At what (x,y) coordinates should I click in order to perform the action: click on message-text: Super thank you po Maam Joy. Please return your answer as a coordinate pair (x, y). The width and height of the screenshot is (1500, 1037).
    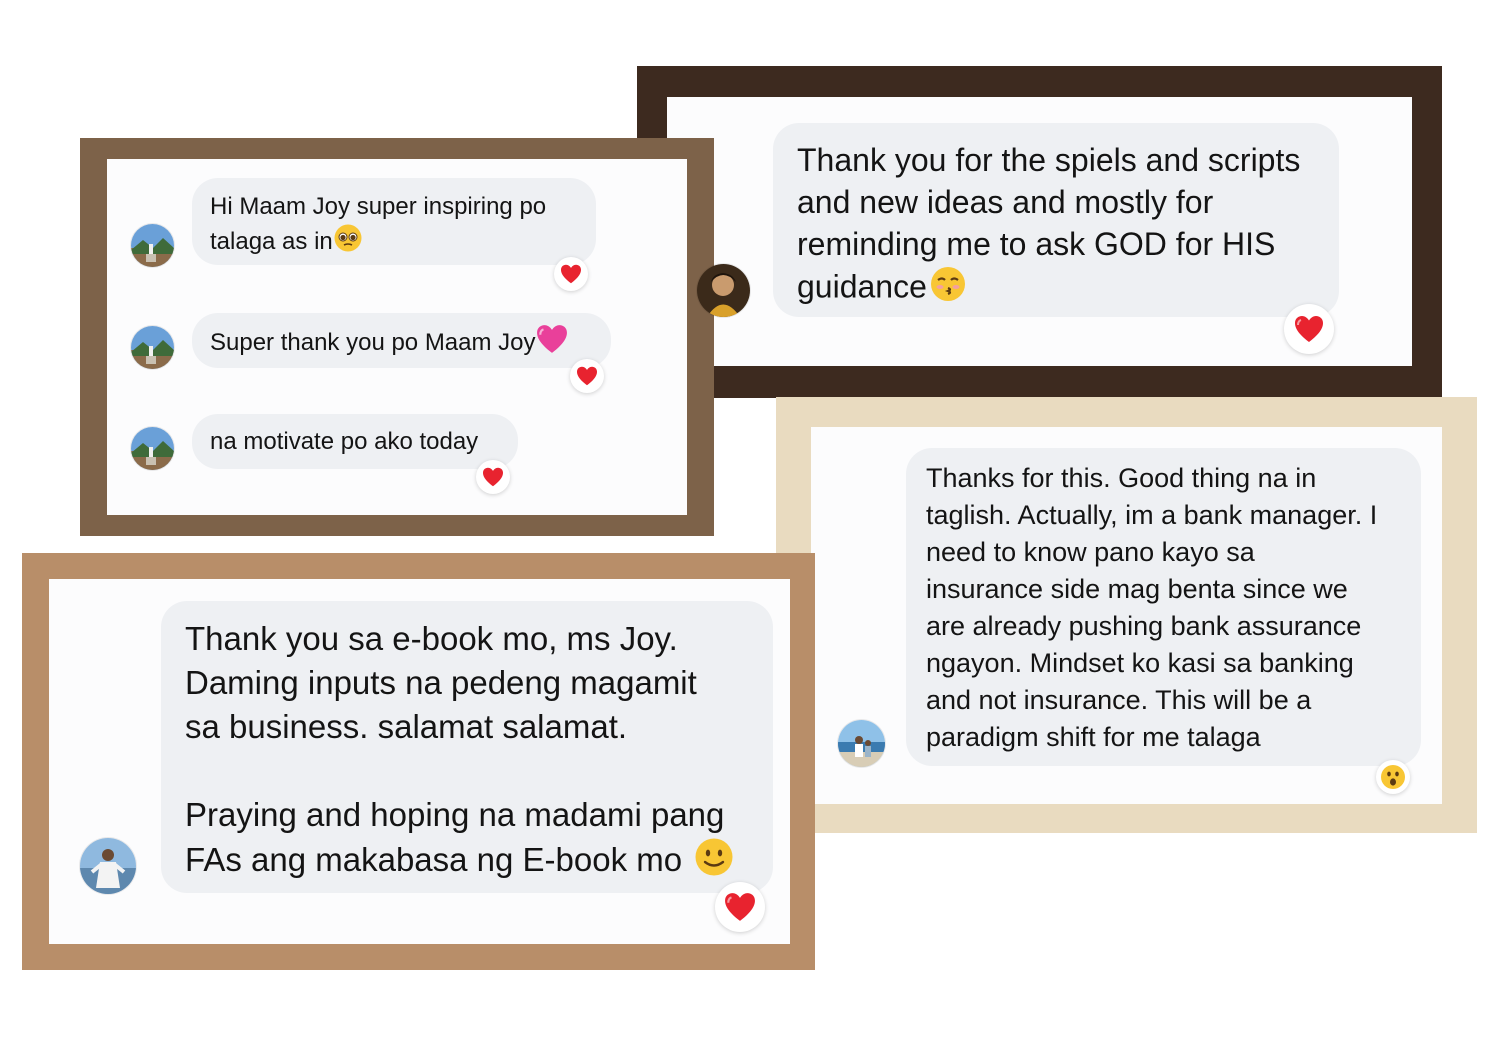
    Looking at the image, I should click on (373, 342).